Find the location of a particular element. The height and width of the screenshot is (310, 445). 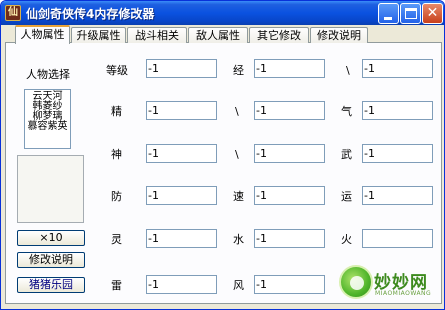

field-label-ling: 灵 is located at coordinates (116, 239).